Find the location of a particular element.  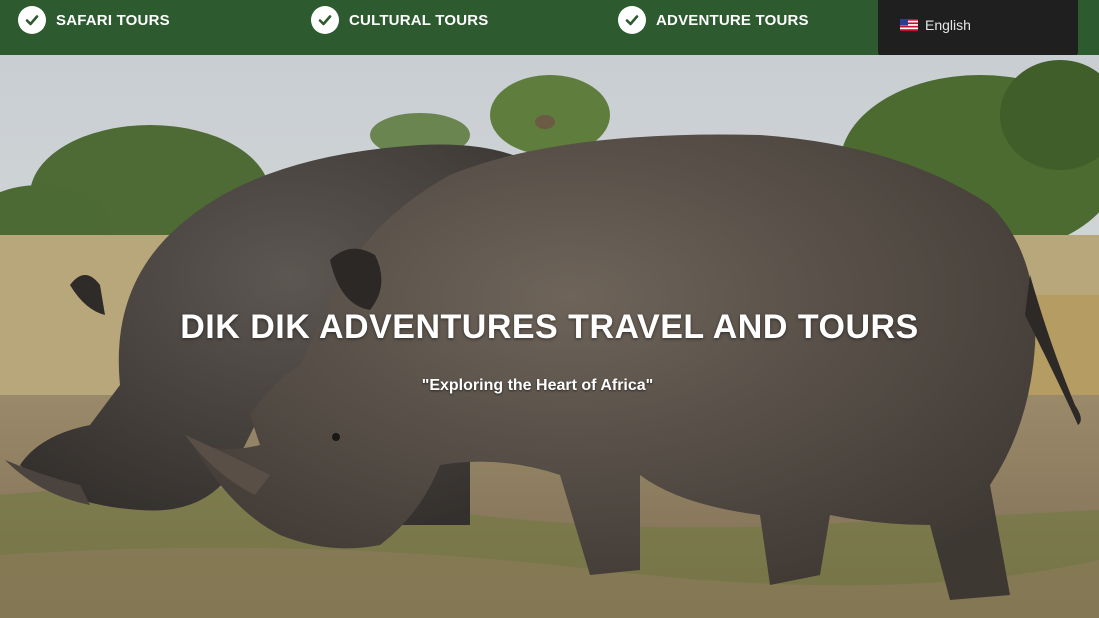

us-flag-icon is located at coordinates (909, 25).